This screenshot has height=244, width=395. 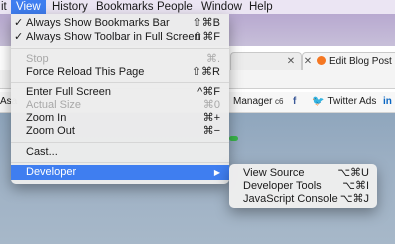 I want to click on menu-item-label: View Source, so click(x=274, y=173).